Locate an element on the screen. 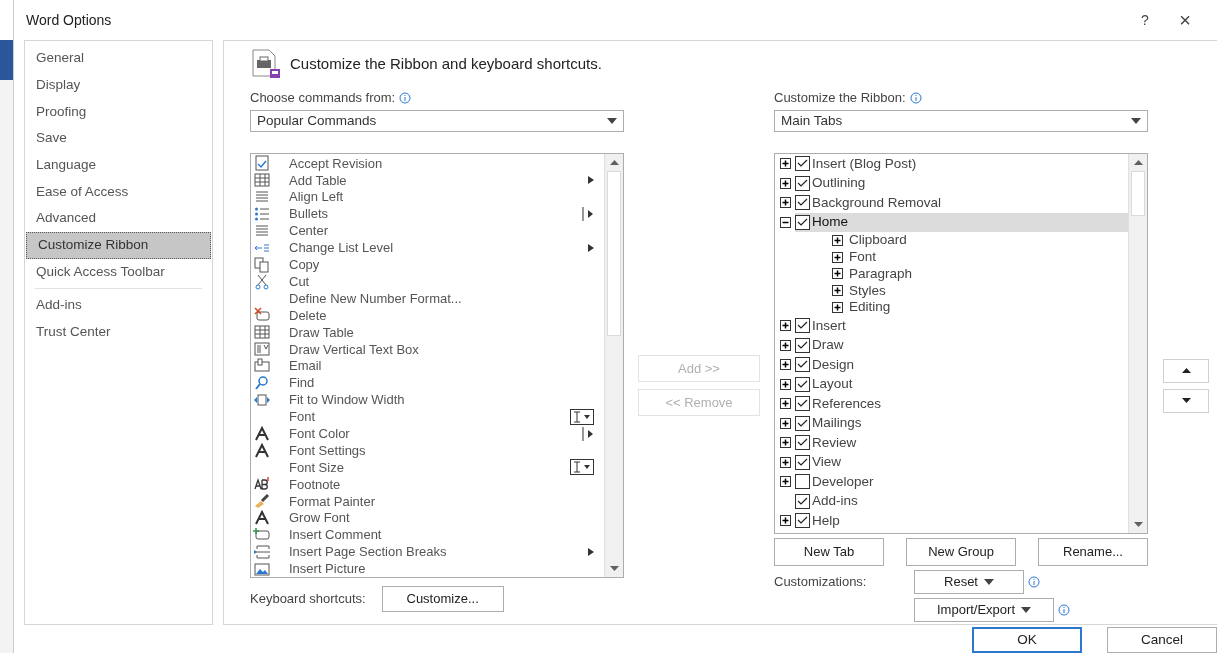 Image resolution: width=1217 pixels, height=653 pixels. tree-item: Insert (Blog Post) is located at coordinates (951, 164).